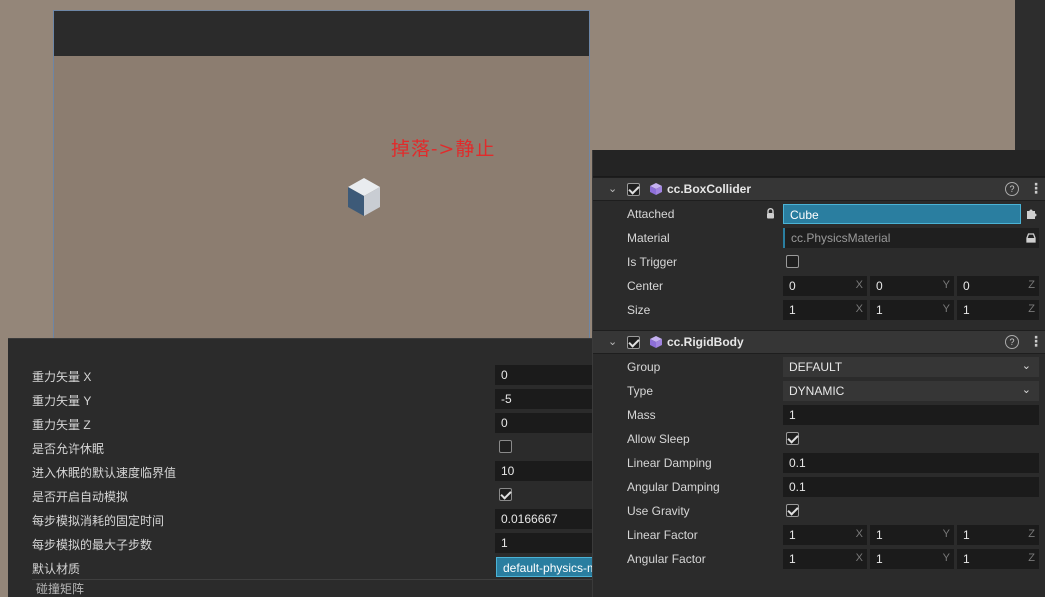  What do you see at coordinates (912, 310) in the screenshot?
I see `size-y-input: 1Y` at bounding box center [912, 310].